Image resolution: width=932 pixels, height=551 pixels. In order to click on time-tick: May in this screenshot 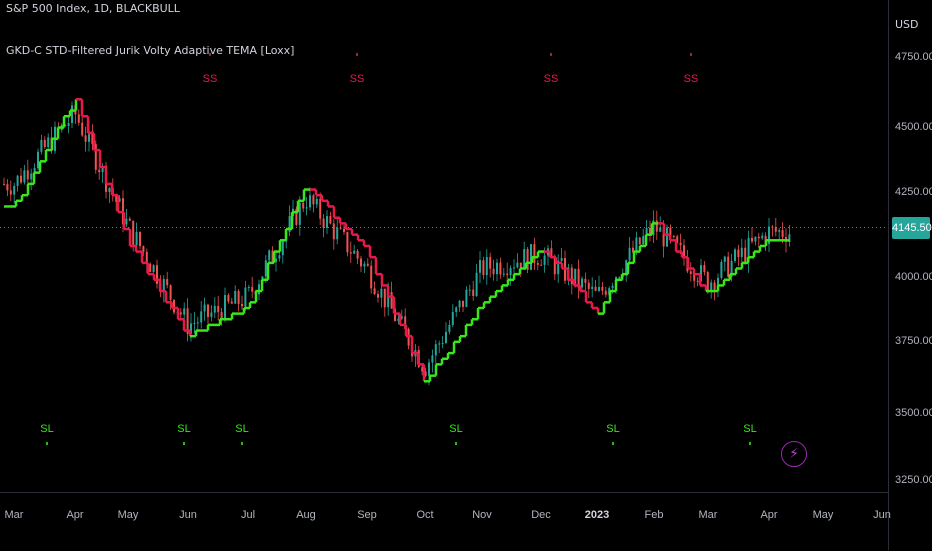, I will do `click(128, 515)`.